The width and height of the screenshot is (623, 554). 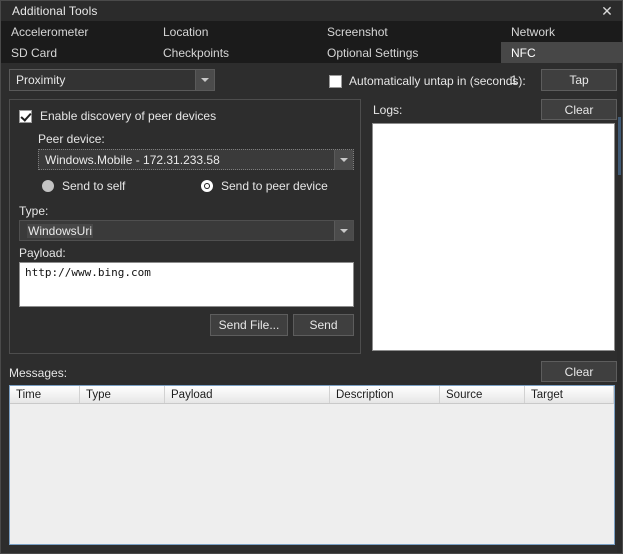 What do you see at coordinates (385, 394) in the screenshot?
I see `column-header-description: Description` at bounding box center [385, 394].